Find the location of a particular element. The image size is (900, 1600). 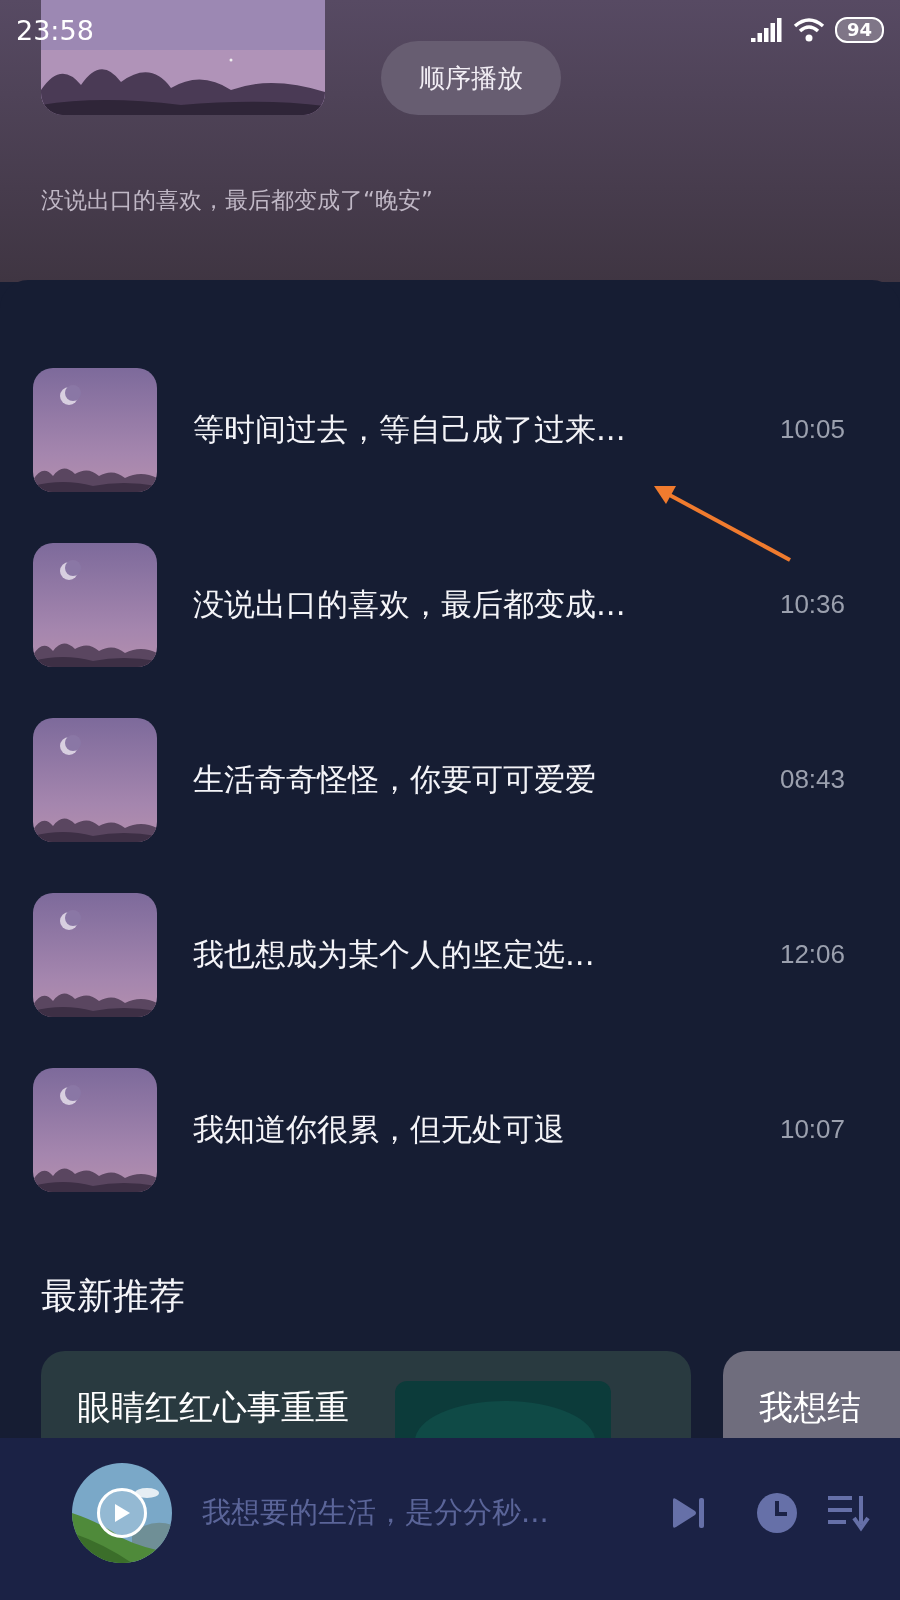

track-title: 生活奇奇怪怪，你要可可爱爱 is located at coordinates (486, 779).